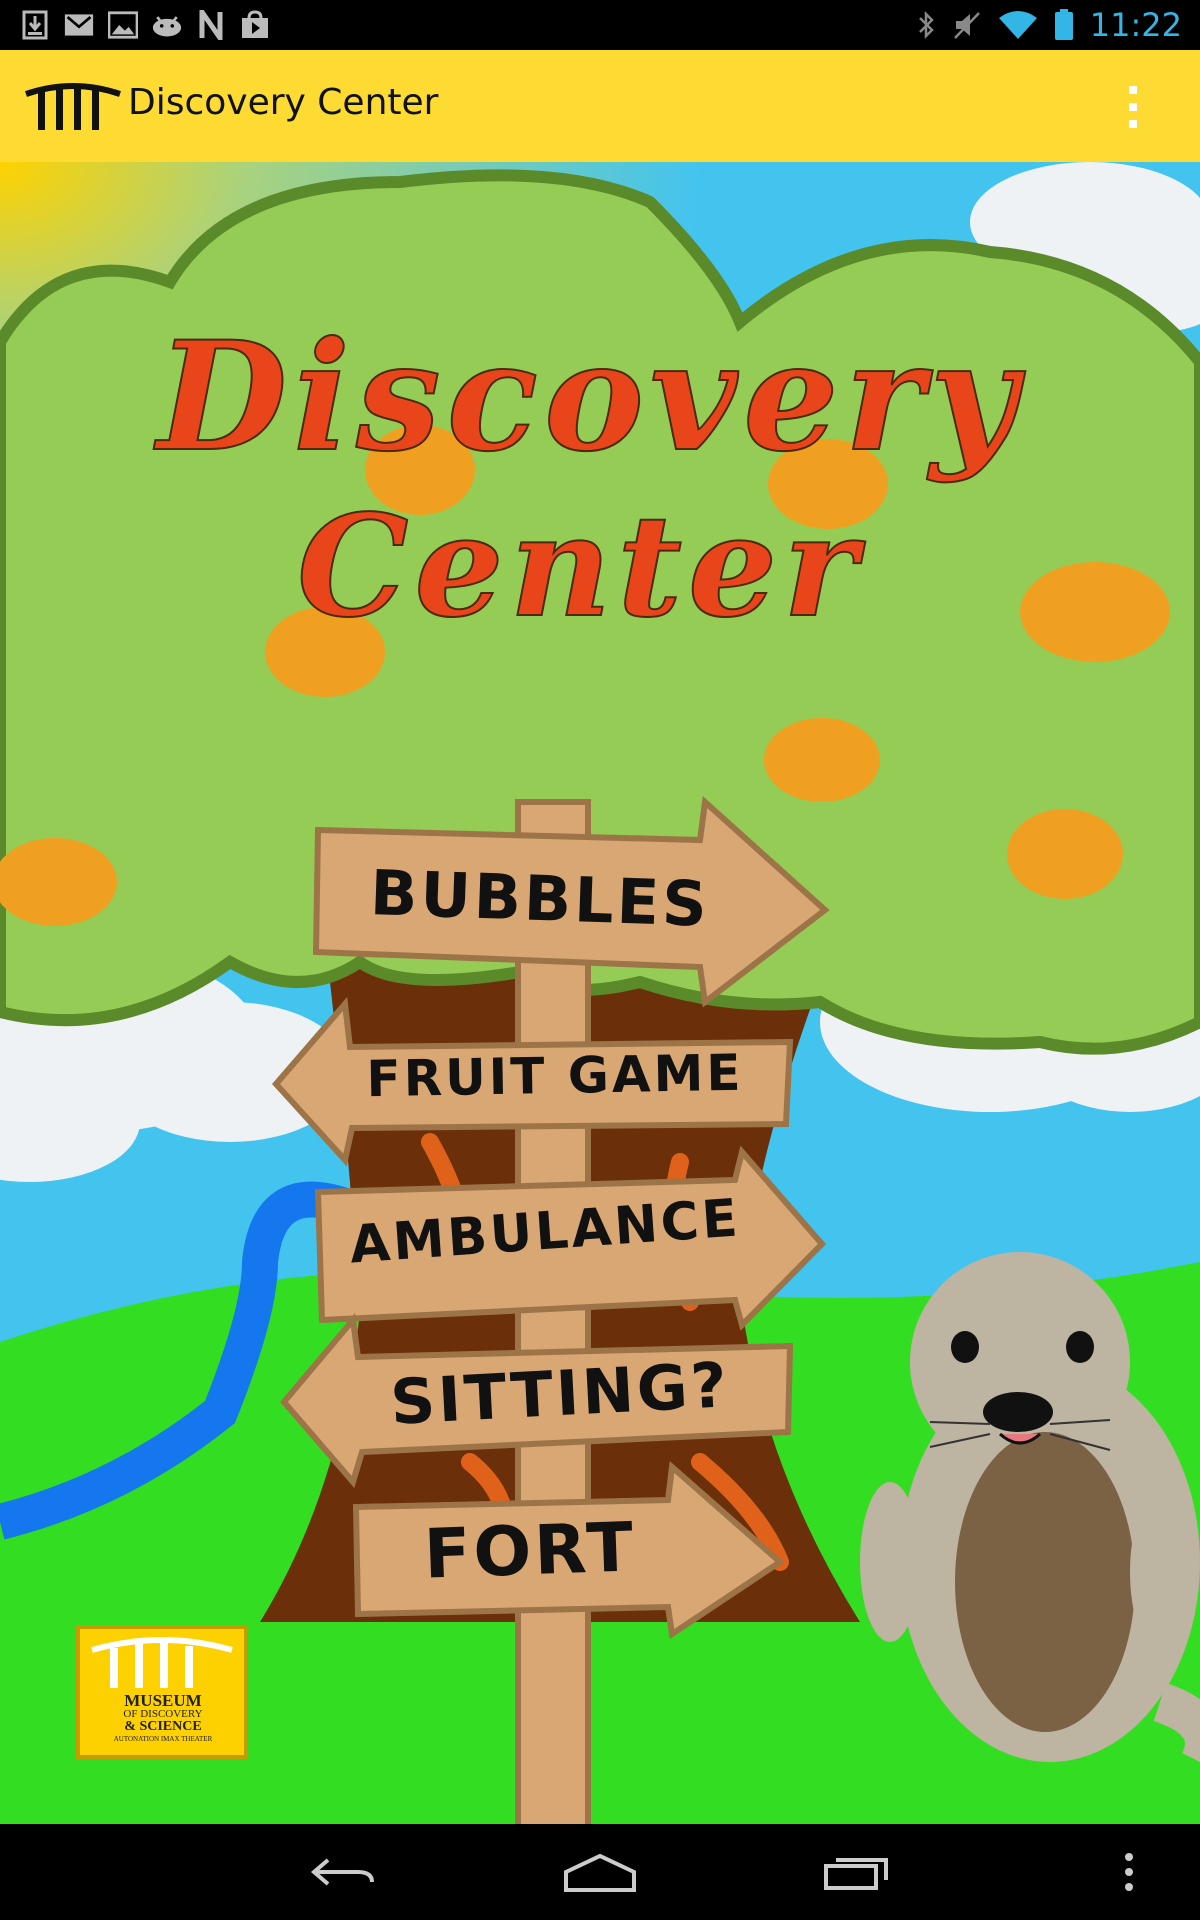  I want to click on museum-logo-line1: MUSEUM, so click(163, 1700).